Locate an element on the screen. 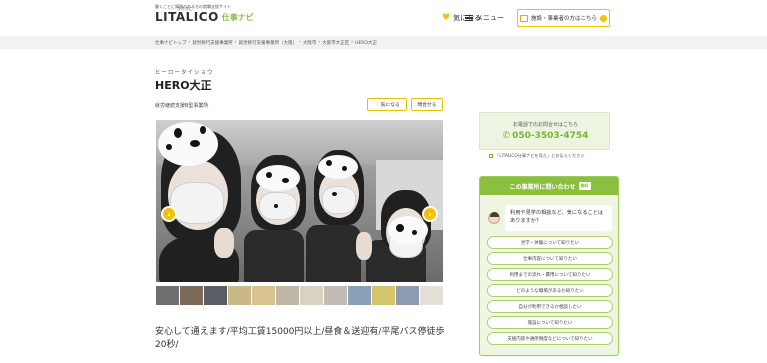 The height and width of the screenshot is (363, 767). favorite-button-label: 気になる is located at coordinates (390, 105).